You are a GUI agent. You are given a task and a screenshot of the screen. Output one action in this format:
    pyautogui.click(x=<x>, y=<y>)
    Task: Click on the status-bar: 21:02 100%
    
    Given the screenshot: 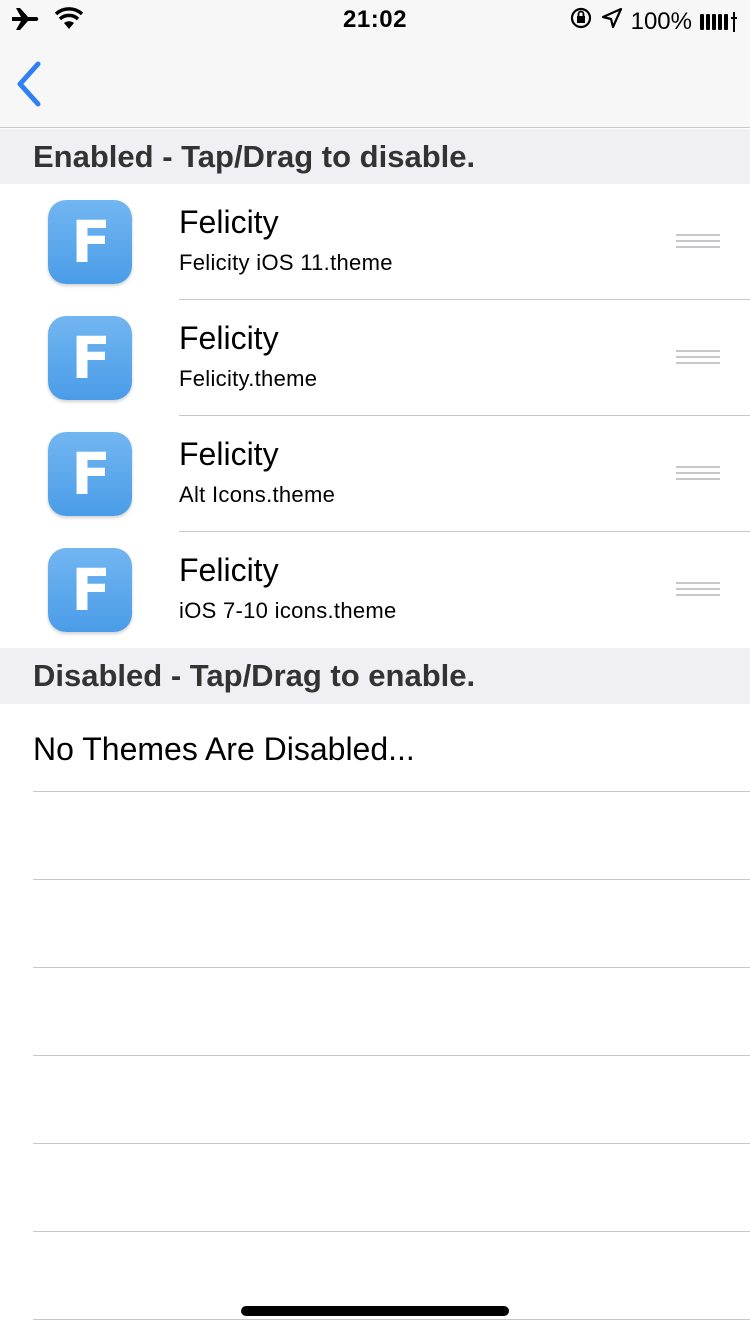 What is the action you would take?
    pyautogui.click(x=375, y=20)
    